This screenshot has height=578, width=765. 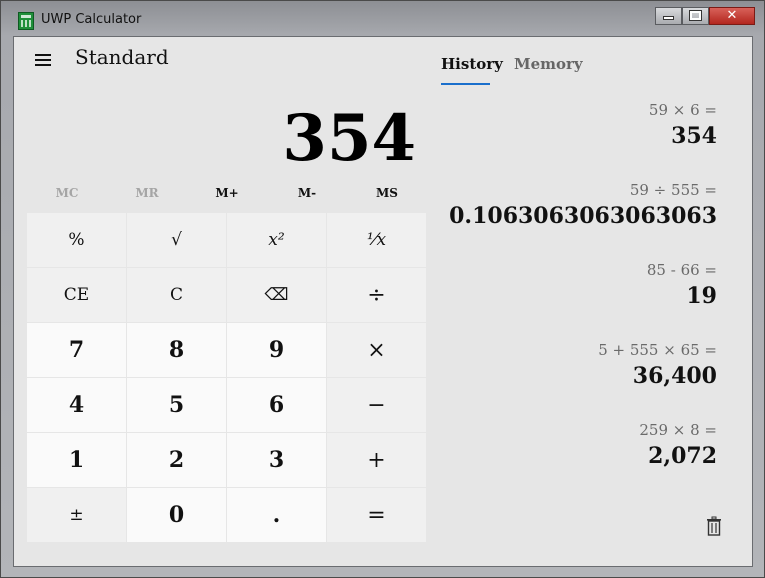 What do you see at coordinates (276, 240) in the screenshot?
I see `square-button: x²` at bounding box center [276, 240].